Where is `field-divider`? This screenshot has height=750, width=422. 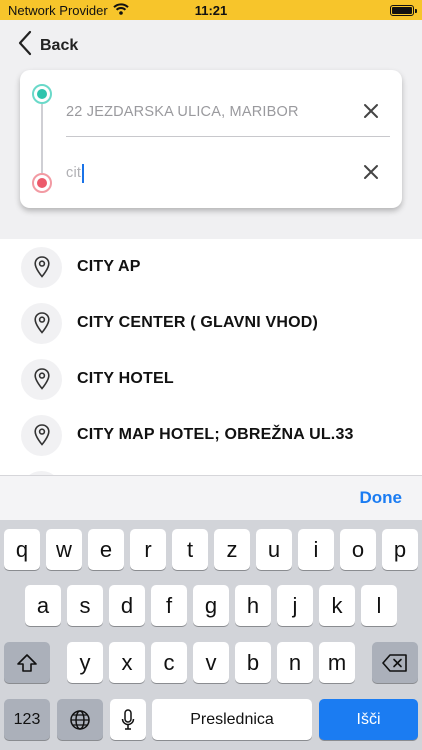 field-divider is located at coordinates (228, 136).